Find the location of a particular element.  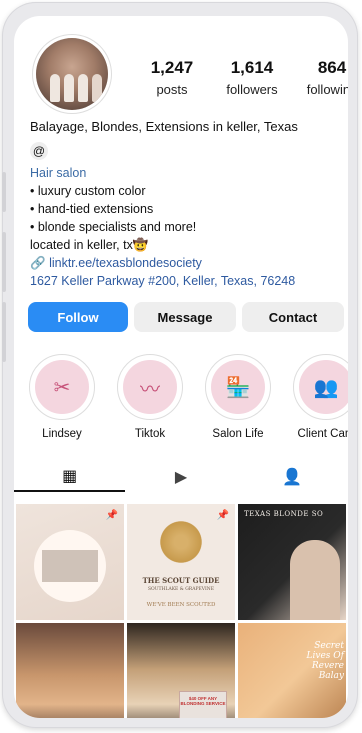

highlight-ring: ✂ is located at coordinates (62, 387).